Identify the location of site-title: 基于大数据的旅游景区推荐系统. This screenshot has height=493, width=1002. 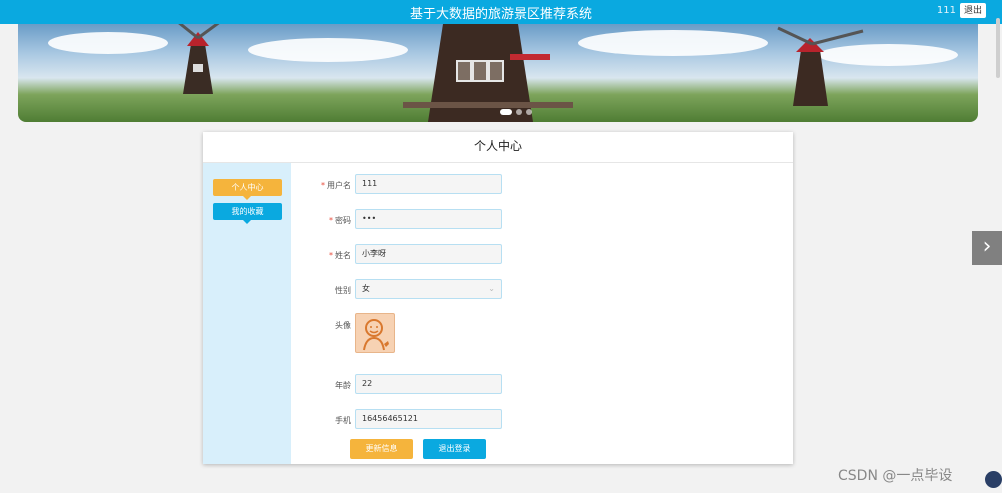
(500, 14).